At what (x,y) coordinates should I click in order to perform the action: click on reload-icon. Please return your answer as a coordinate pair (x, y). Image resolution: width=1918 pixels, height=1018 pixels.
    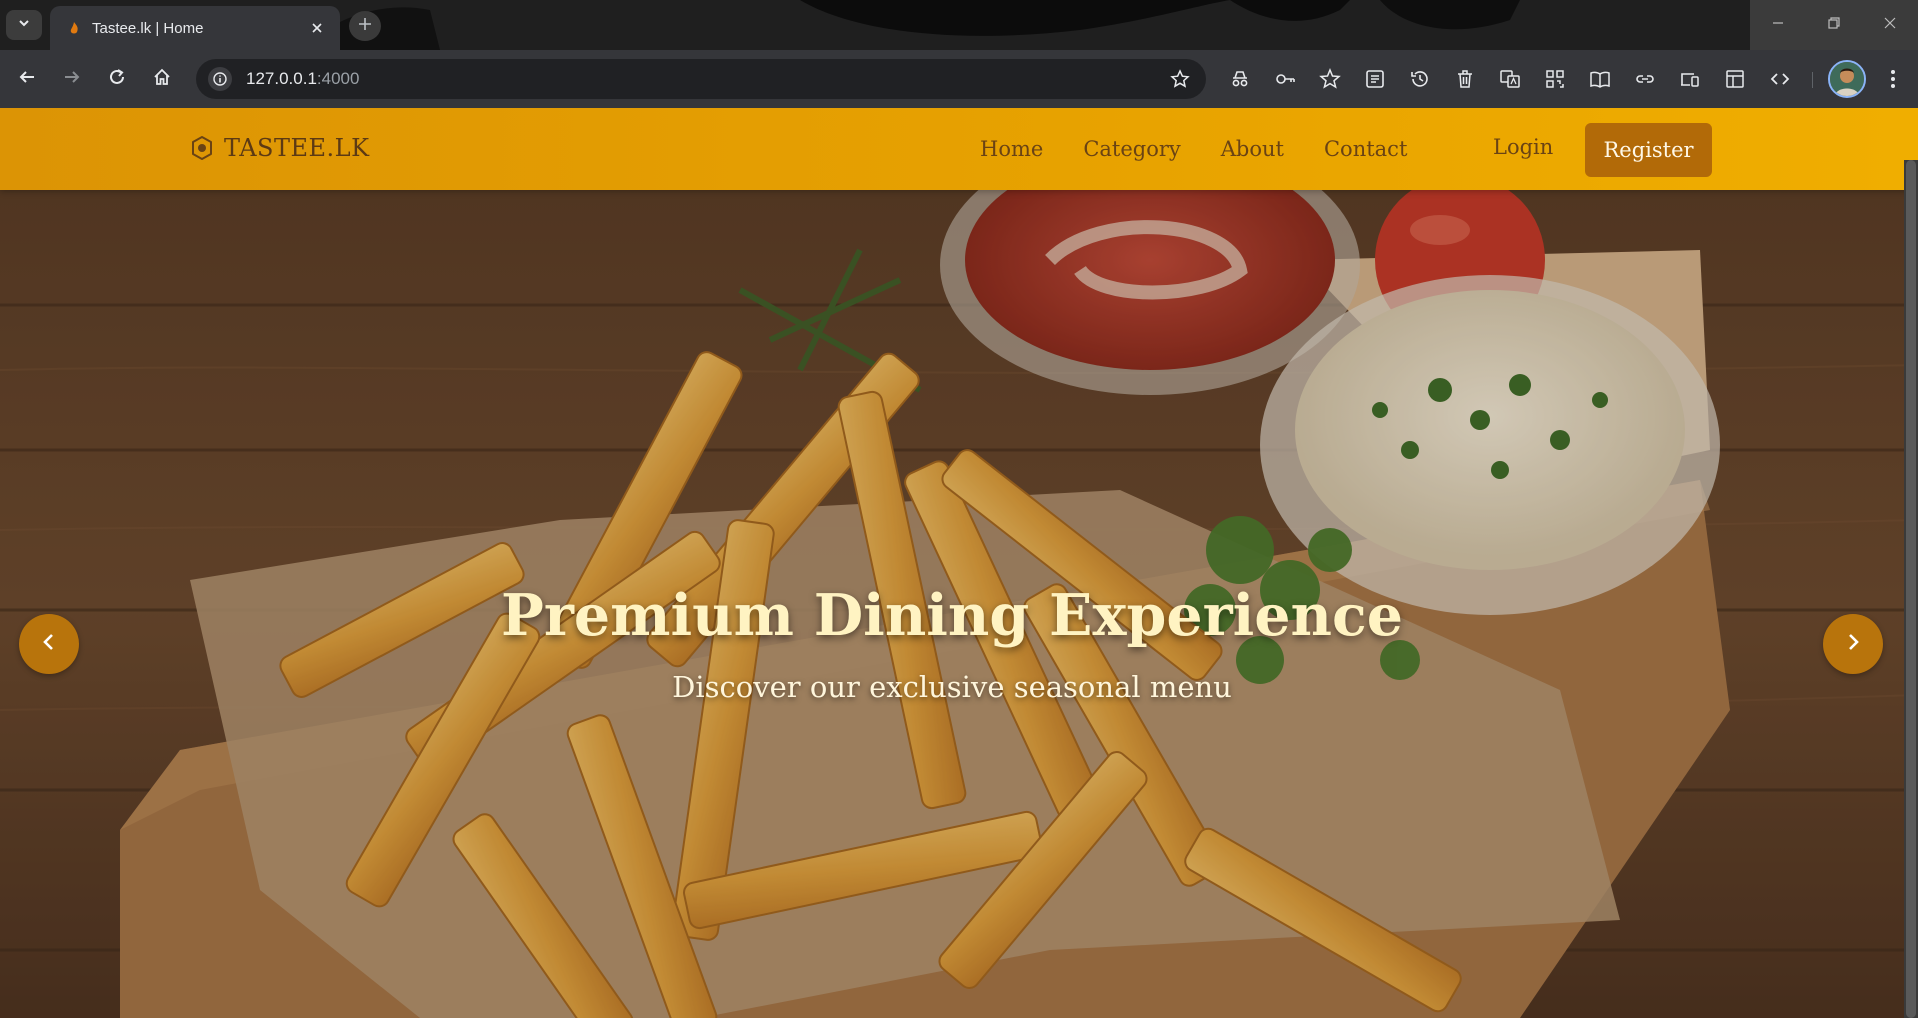
    Looking at the image, I should click on (117, 79).